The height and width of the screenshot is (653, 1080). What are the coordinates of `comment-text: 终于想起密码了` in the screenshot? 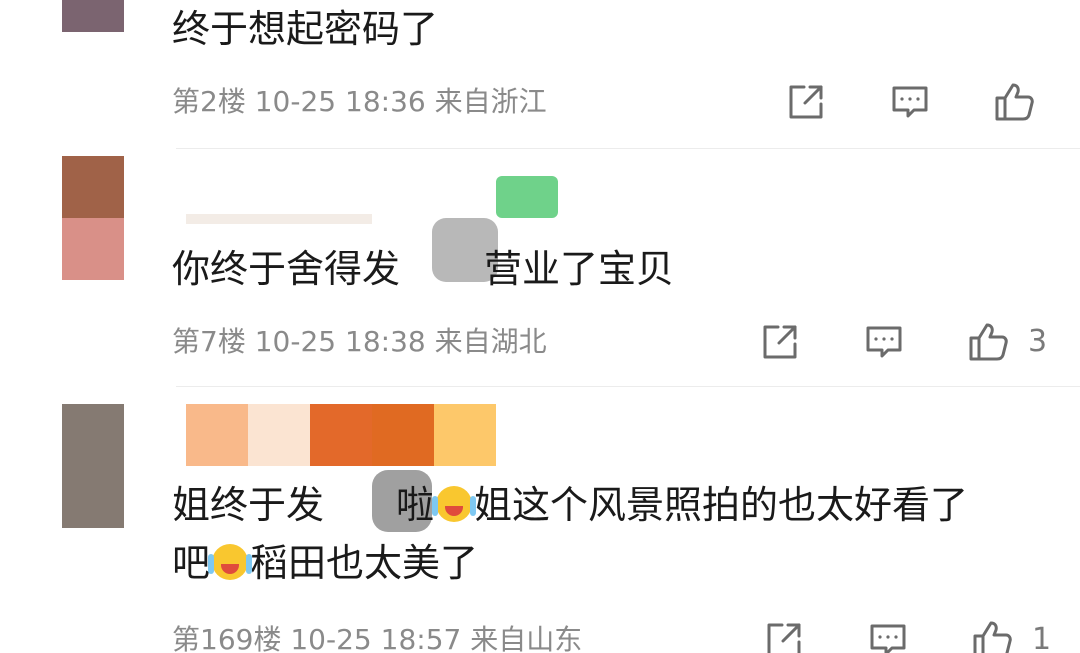 It's located at (305, 29).